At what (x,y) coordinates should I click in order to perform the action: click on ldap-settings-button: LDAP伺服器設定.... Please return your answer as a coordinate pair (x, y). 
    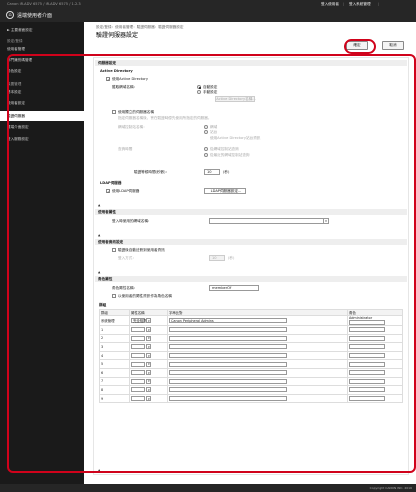
    Looking at the image, I should click on (225, 191).